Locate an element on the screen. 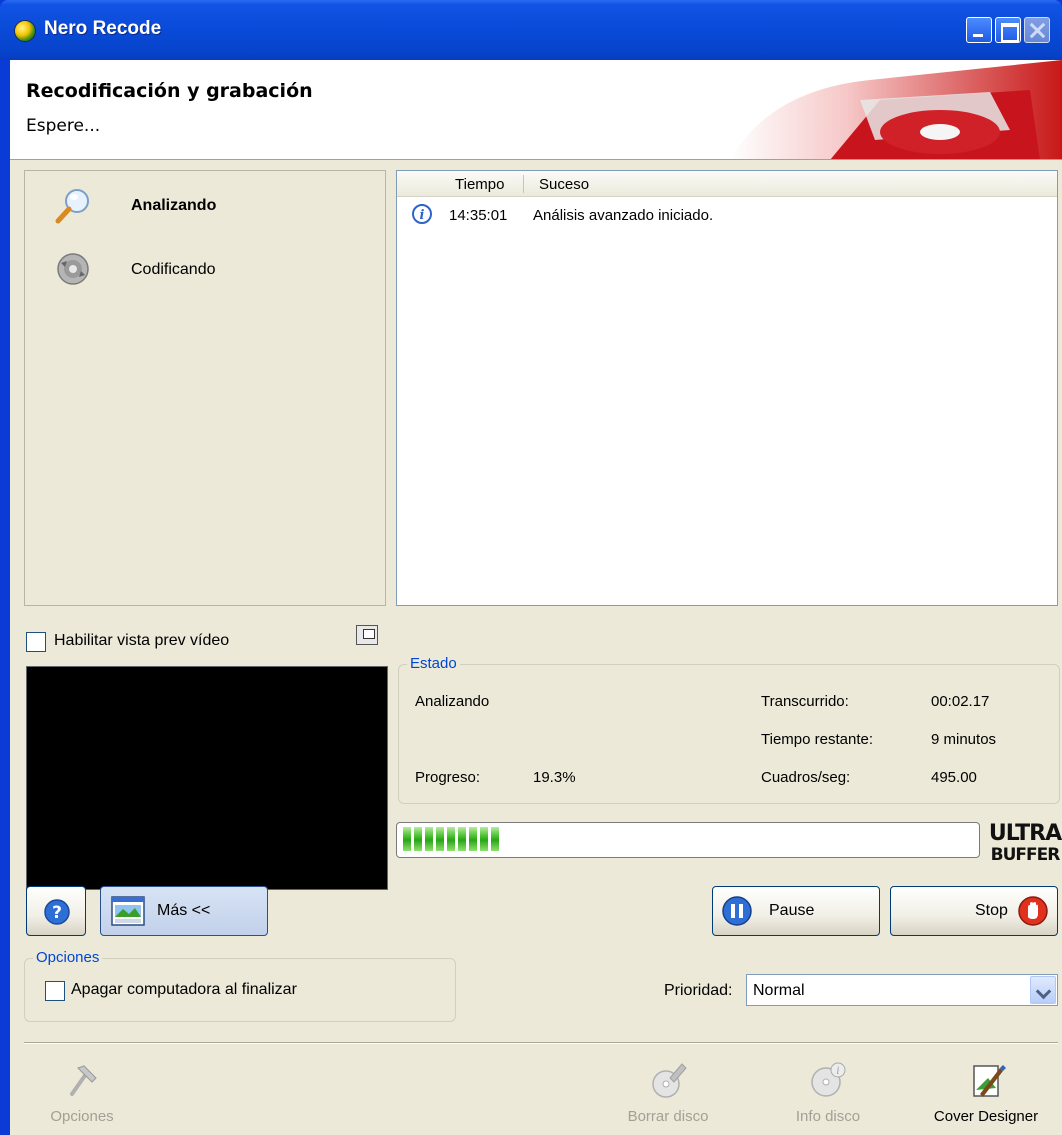 The height and width of the screenshot is (1135, 1062). progress-label: Progreso: is located at coordinates (448, 777).